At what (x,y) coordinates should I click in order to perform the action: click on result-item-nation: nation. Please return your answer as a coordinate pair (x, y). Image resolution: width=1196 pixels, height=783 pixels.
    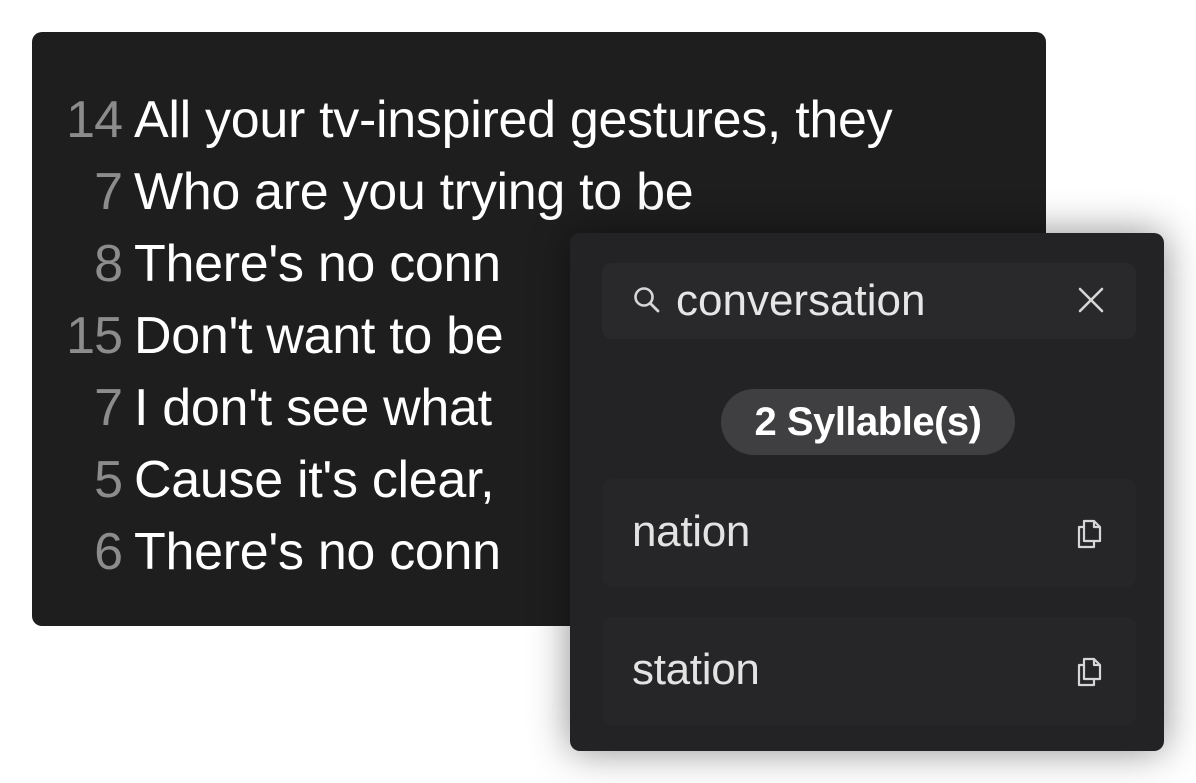
    Looking at the image, I should click on (869, 533).